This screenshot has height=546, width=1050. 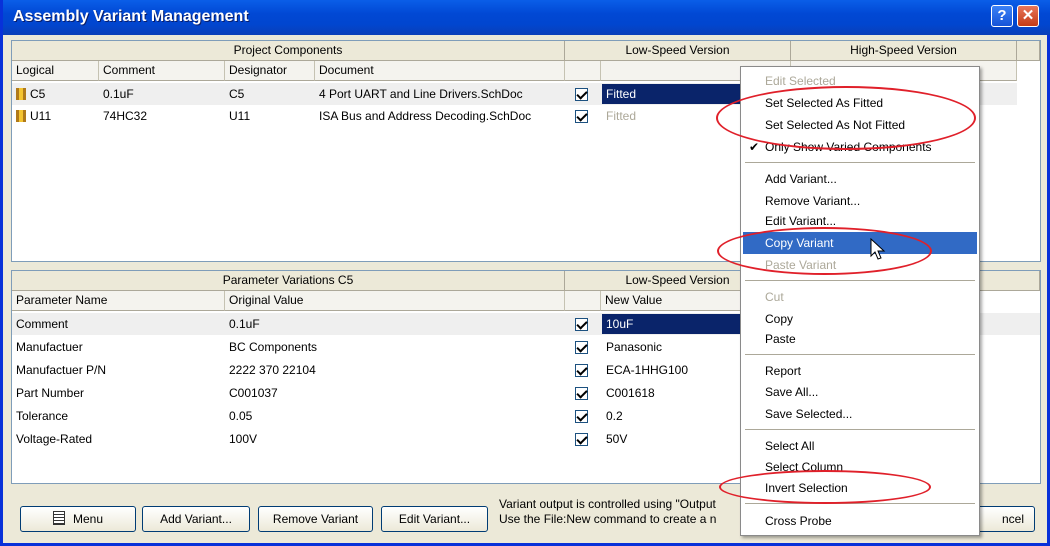 I want to click on remove-variant-button: Remove Variant, so click(x=315, y=519).